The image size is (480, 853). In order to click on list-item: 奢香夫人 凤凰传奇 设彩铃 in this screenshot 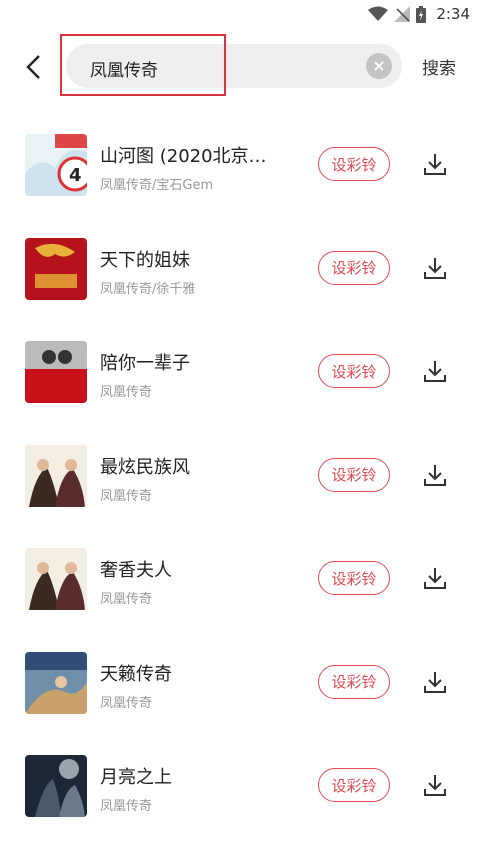, I will do `click(240, 576)`.